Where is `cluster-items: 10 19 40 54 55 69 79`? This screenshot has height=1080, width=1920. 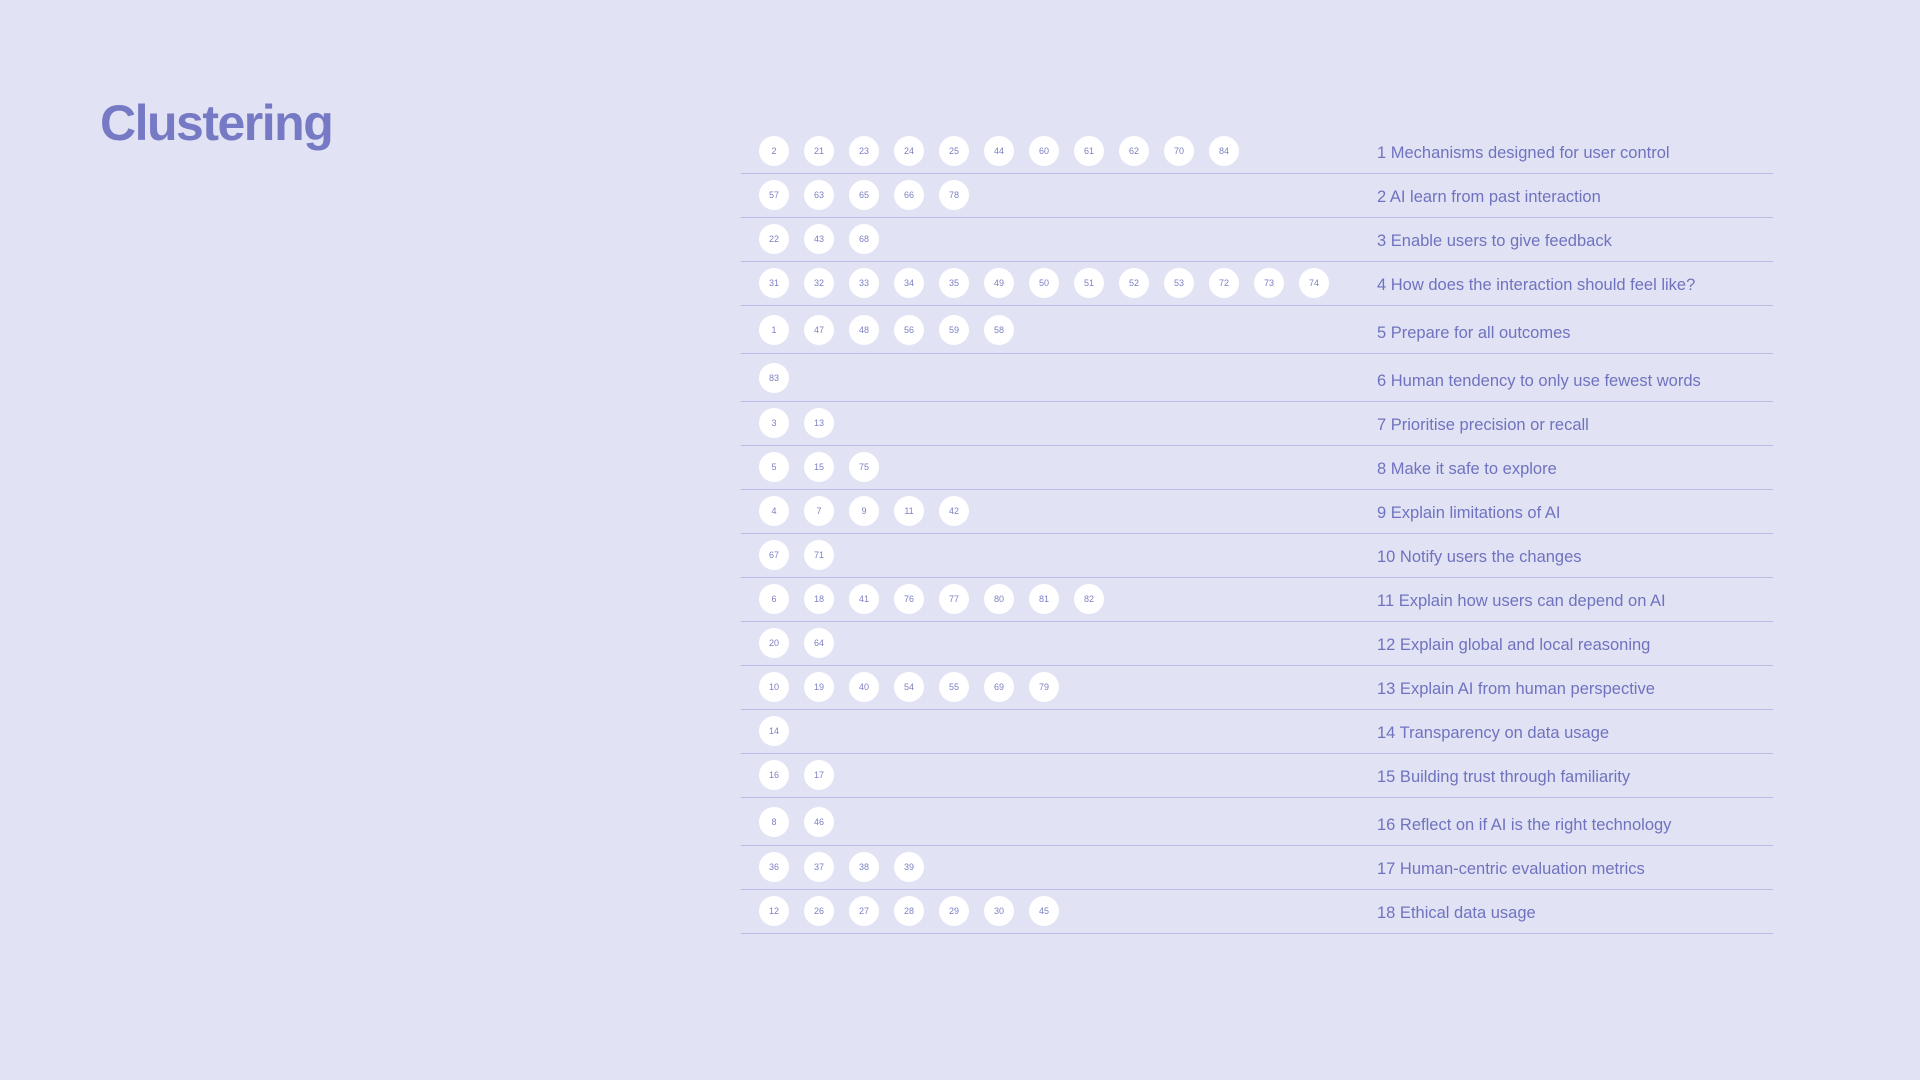 cluster-items: 10 19 40 54 55 69 79 is located at coordinates (909, 687).